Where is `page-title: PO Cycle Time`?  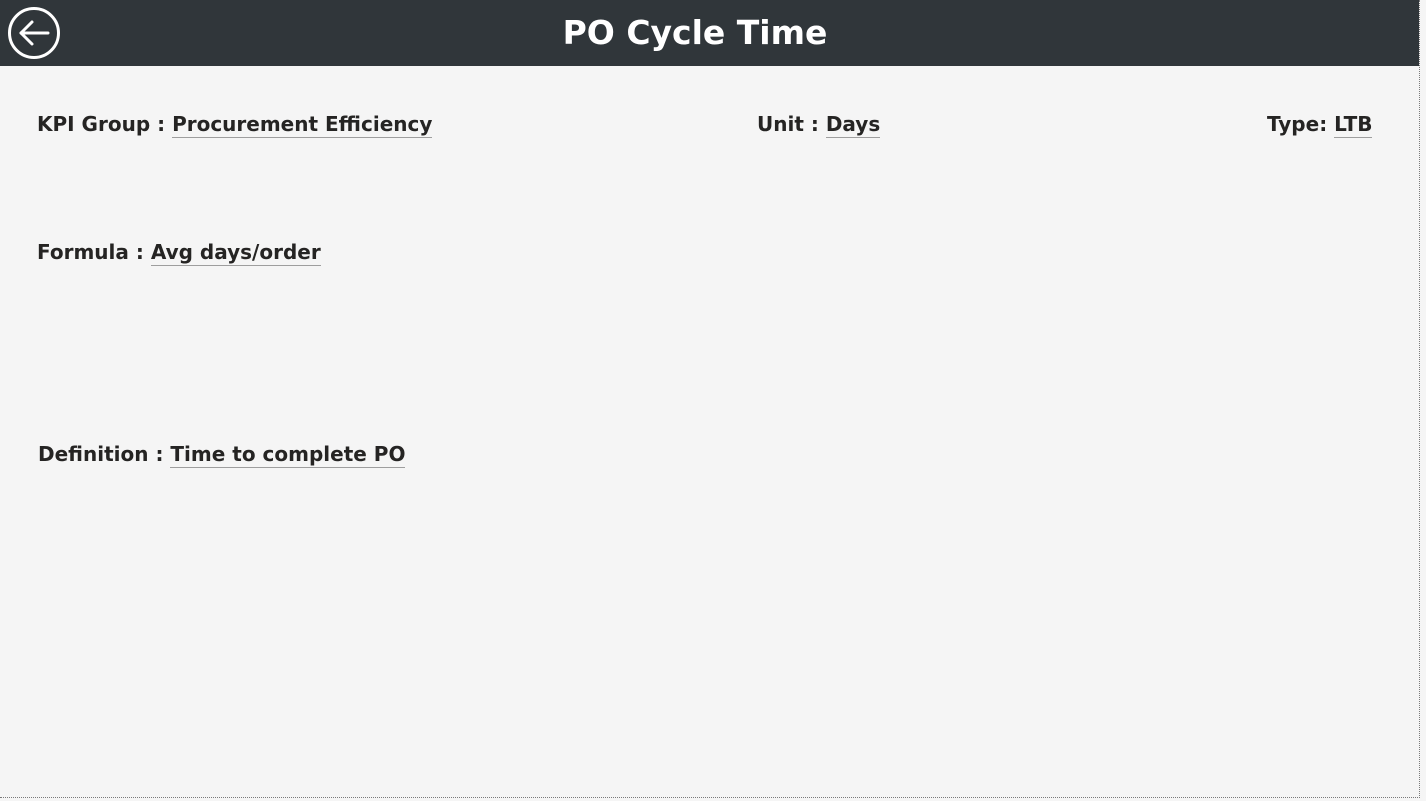 page-title: PO Cycle Time is located at coordinates (695, 32).